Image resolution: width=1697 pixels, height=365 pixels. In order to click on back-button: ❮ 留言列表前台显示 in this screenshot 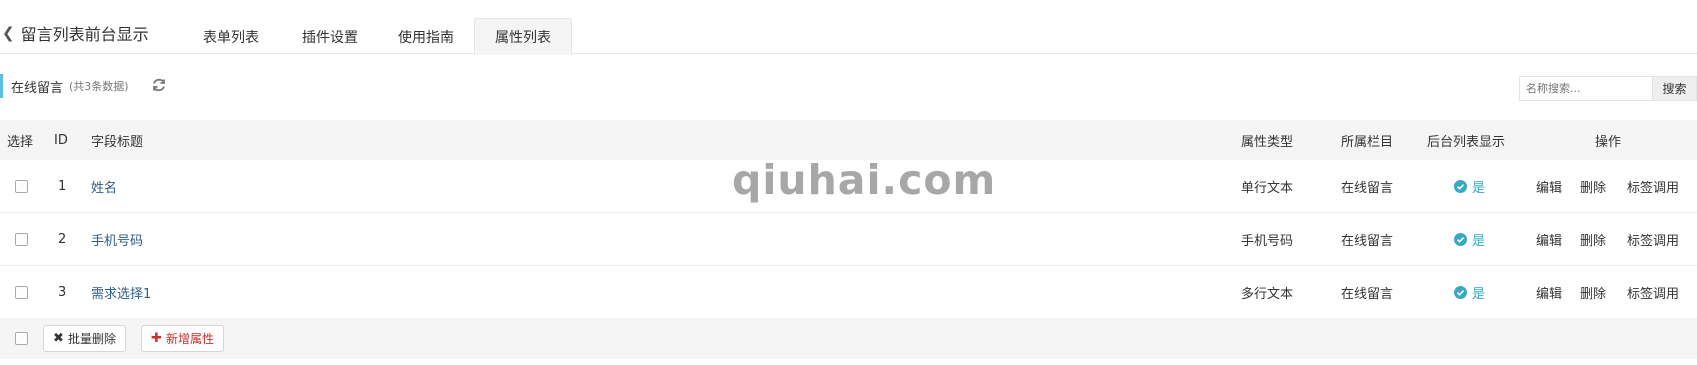, I will do `click(75, 33)`.